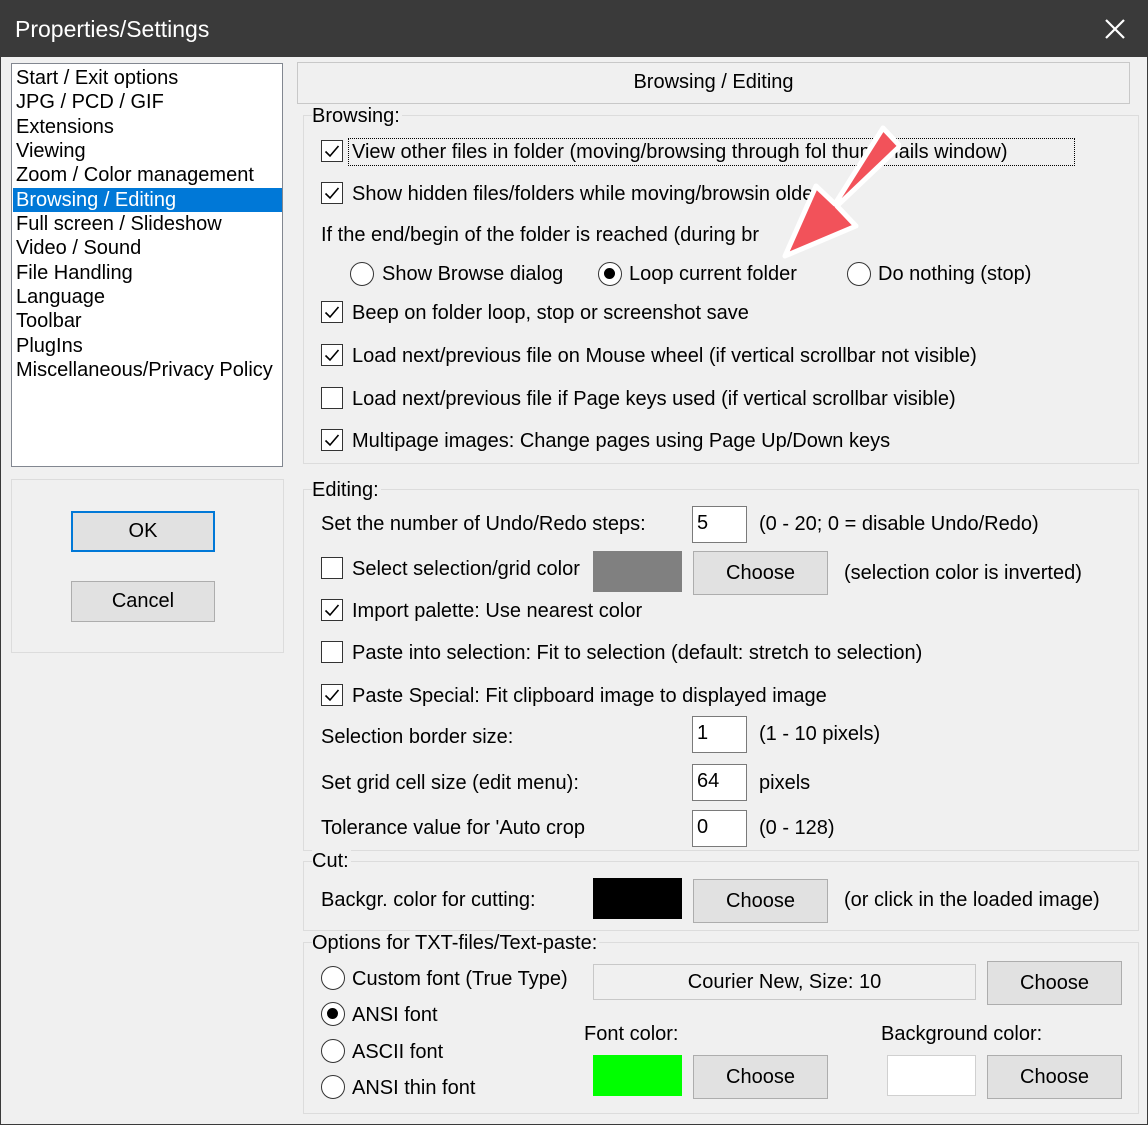 The height and width of the screenshot is (1125, 1148). Describe the element at coordinates (147, 102) in the screenshot. I see `category-item-jpg-pcd-gif: JPG / PCD / GIF` at that location.